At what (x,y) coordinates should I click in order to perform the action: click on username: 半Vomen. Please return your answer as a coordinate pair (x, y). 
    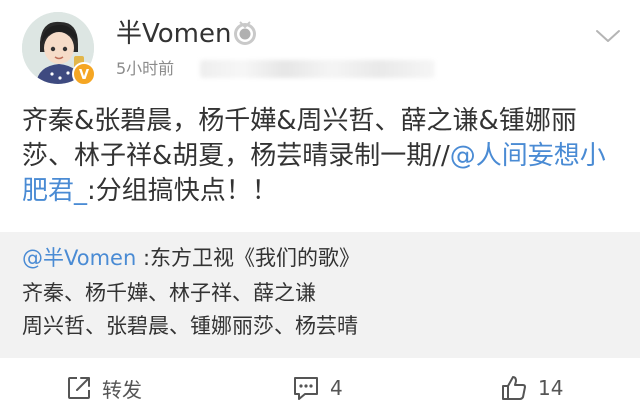
    Looking at the image, I should click on (173, 34).